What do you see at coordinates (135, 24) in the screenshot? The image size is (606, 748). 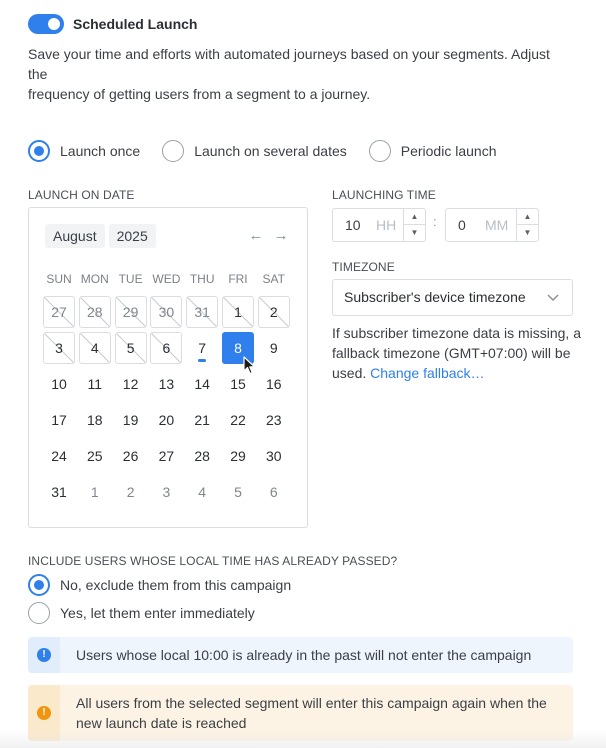 I see `scheduled-launch-label: Scheduled Launch` at bounding box center [135, 24].